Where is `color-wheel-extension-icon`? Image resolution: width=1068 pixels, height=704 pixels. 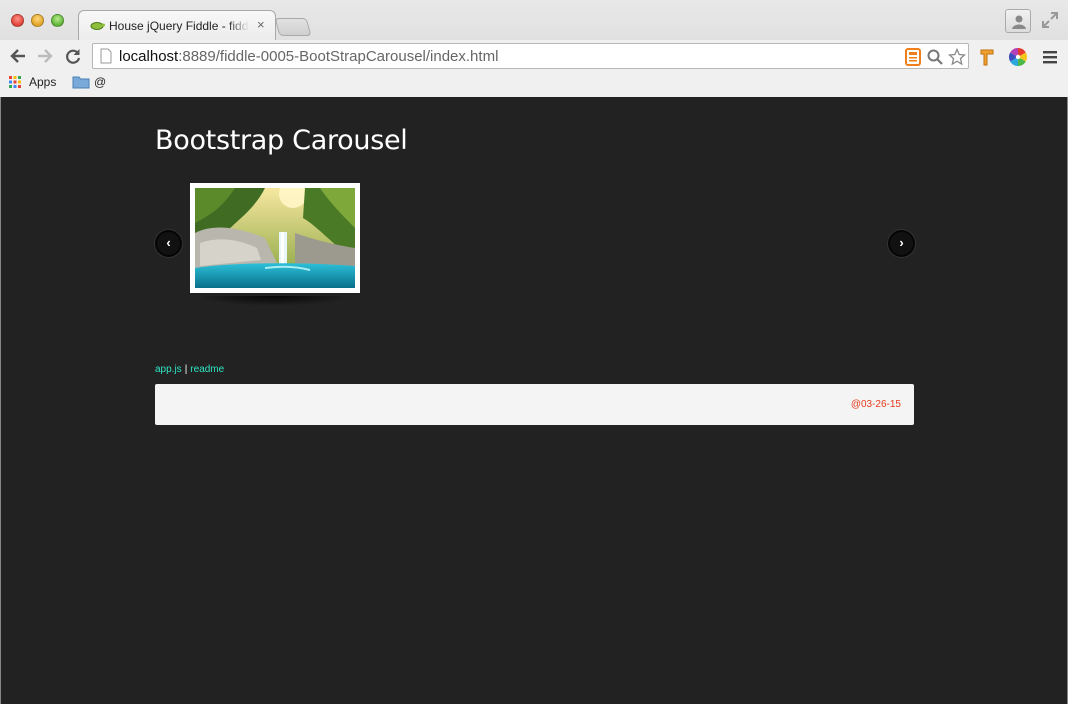 color-wheel-extension-icon is located at coordinates (1018, 57).